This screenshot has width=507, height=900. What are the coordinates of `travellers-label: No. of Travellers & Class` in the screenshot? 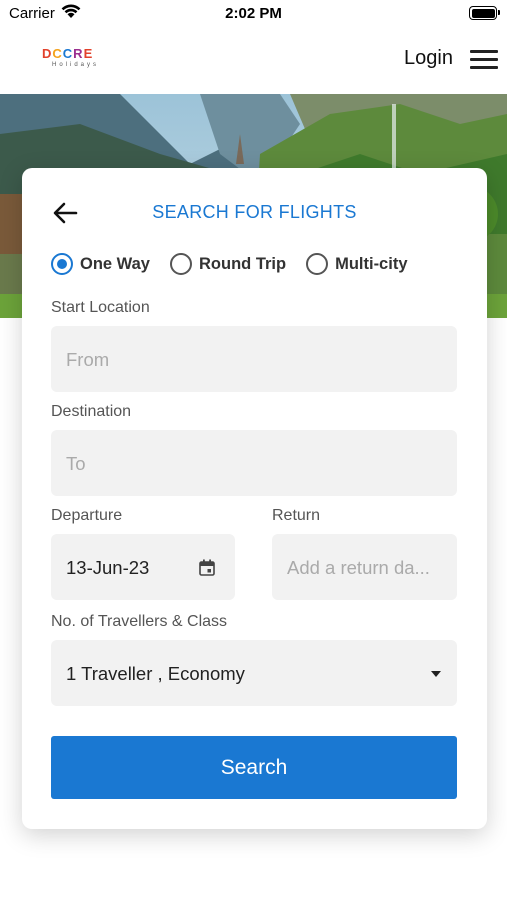 It's located at (139, 621).